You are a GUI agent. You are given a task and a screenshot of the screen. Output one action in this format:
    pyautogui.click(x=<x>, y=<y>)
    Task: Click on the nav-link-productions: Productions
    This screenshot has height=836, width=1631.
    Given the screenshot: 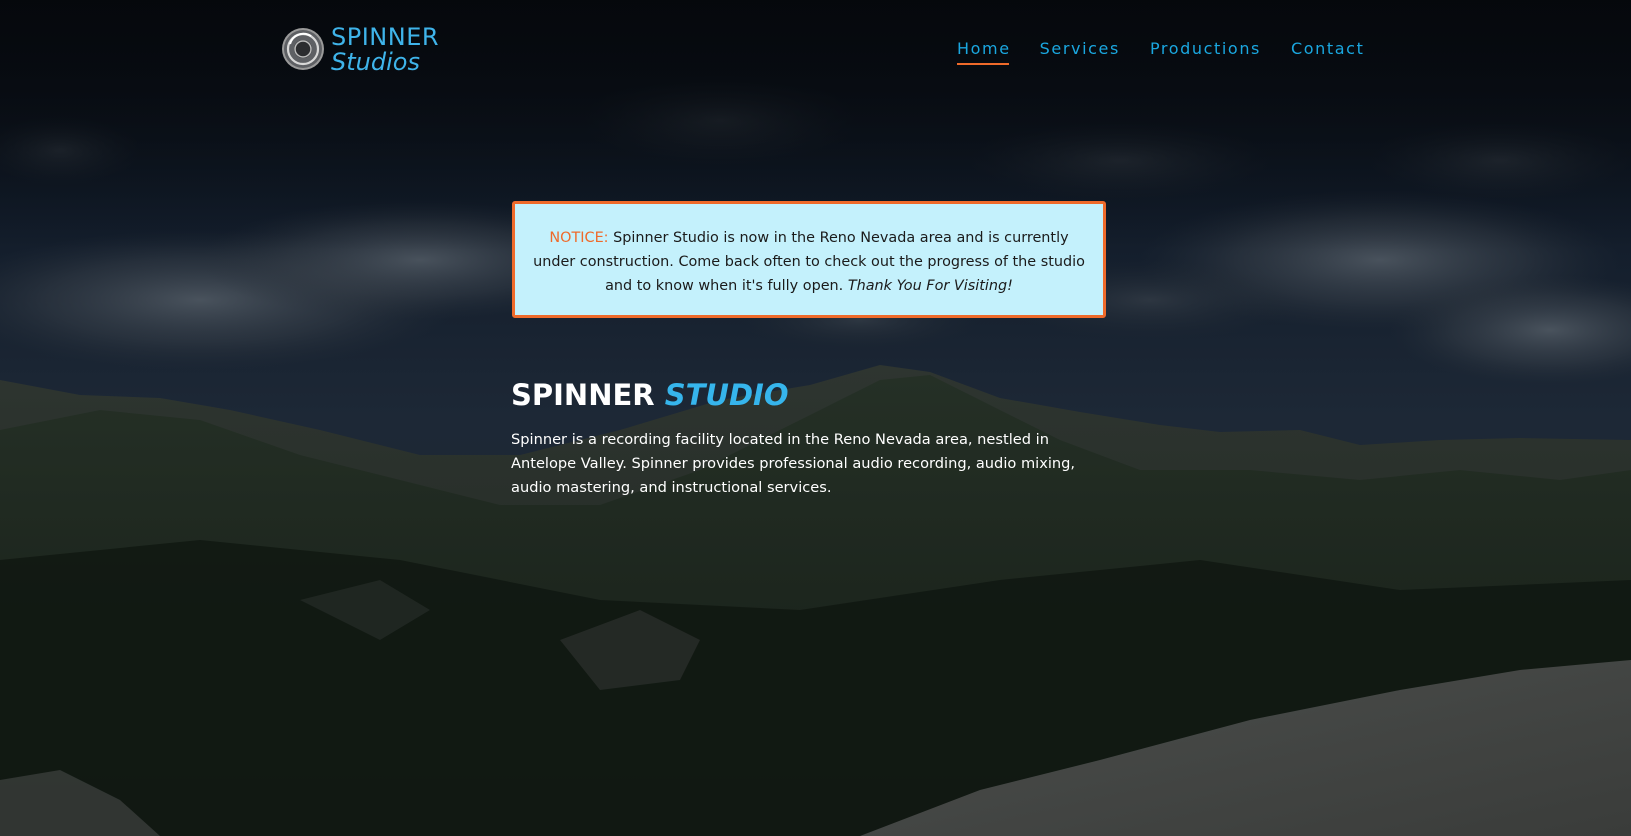 What is the action you would take?
    pyautogui.click(x=1205, y=50)
    